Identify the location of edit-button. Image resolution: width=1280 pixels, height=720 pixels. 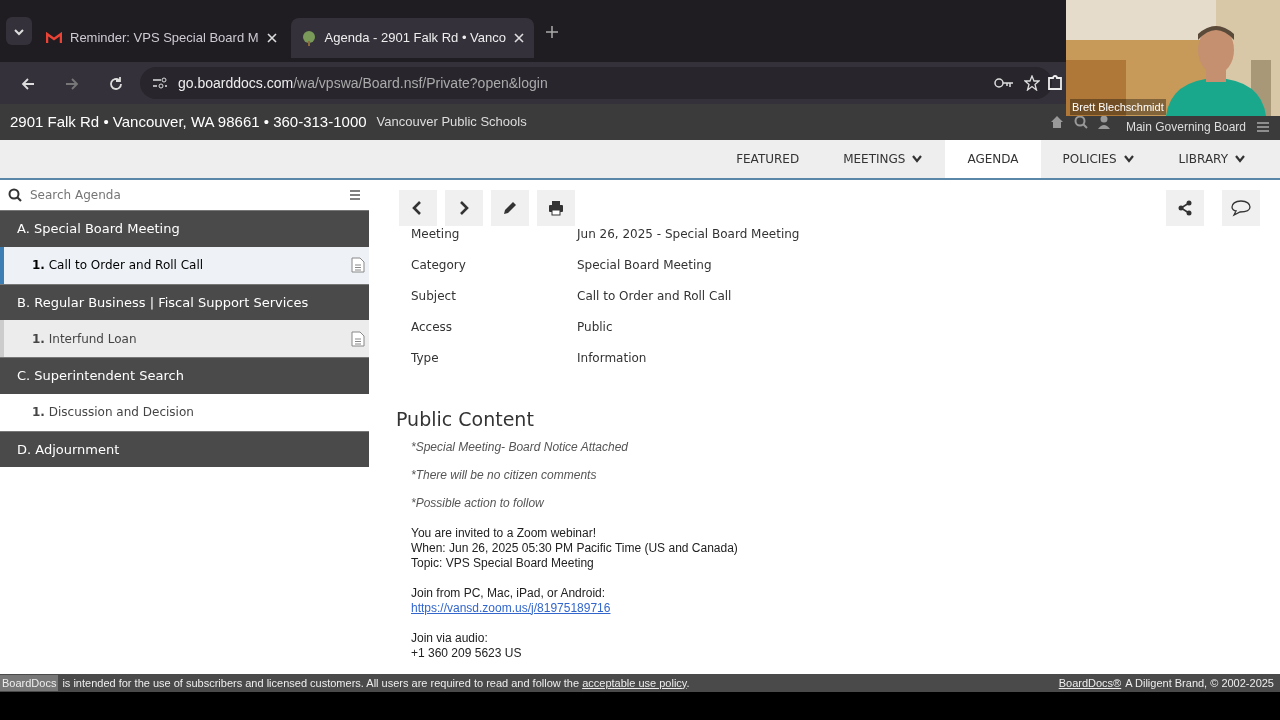
(510, 208).